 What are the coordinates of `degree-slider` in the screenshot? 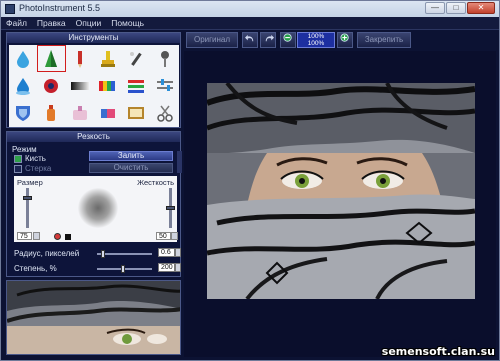 It's located at (124, 269).